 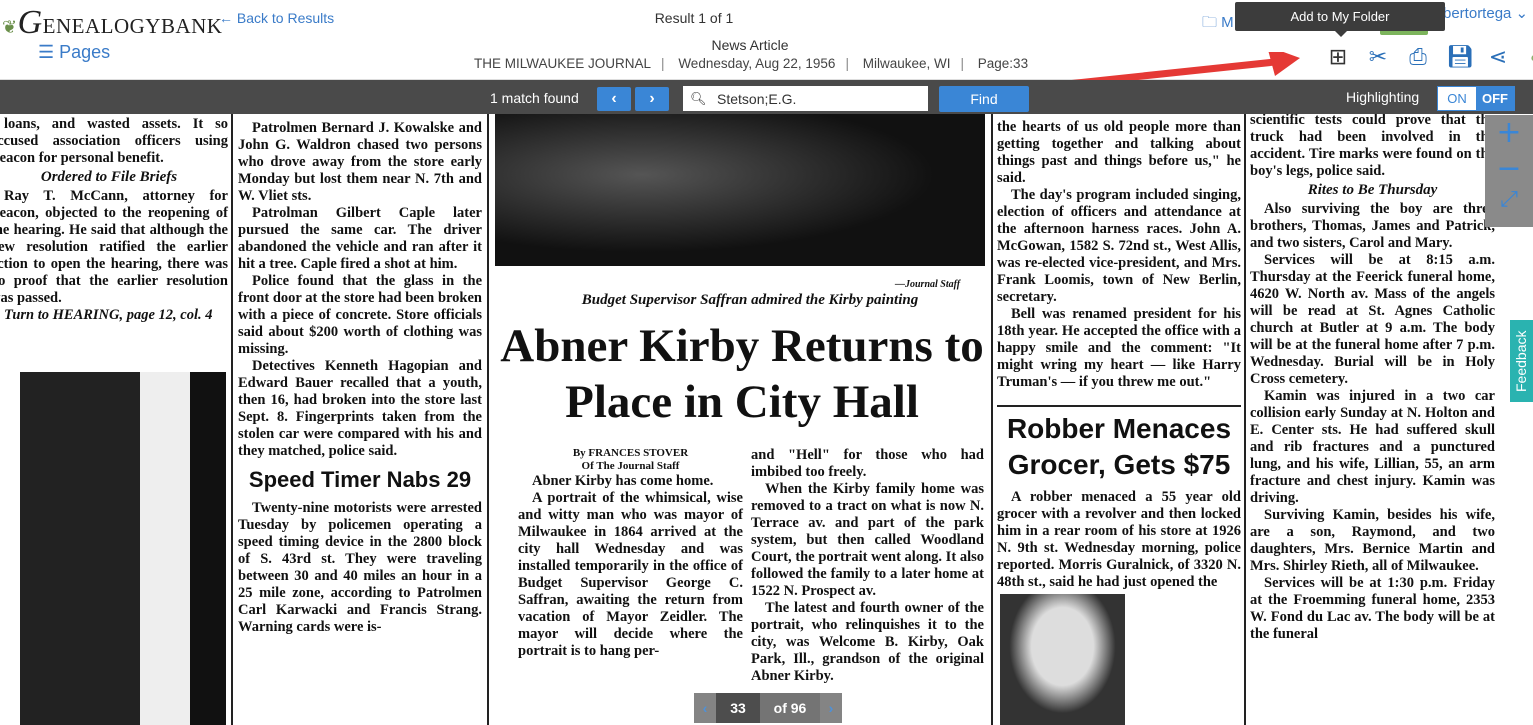 I want to click on highlighting-toggle: ON OFF, so click(x=1476, y=98).